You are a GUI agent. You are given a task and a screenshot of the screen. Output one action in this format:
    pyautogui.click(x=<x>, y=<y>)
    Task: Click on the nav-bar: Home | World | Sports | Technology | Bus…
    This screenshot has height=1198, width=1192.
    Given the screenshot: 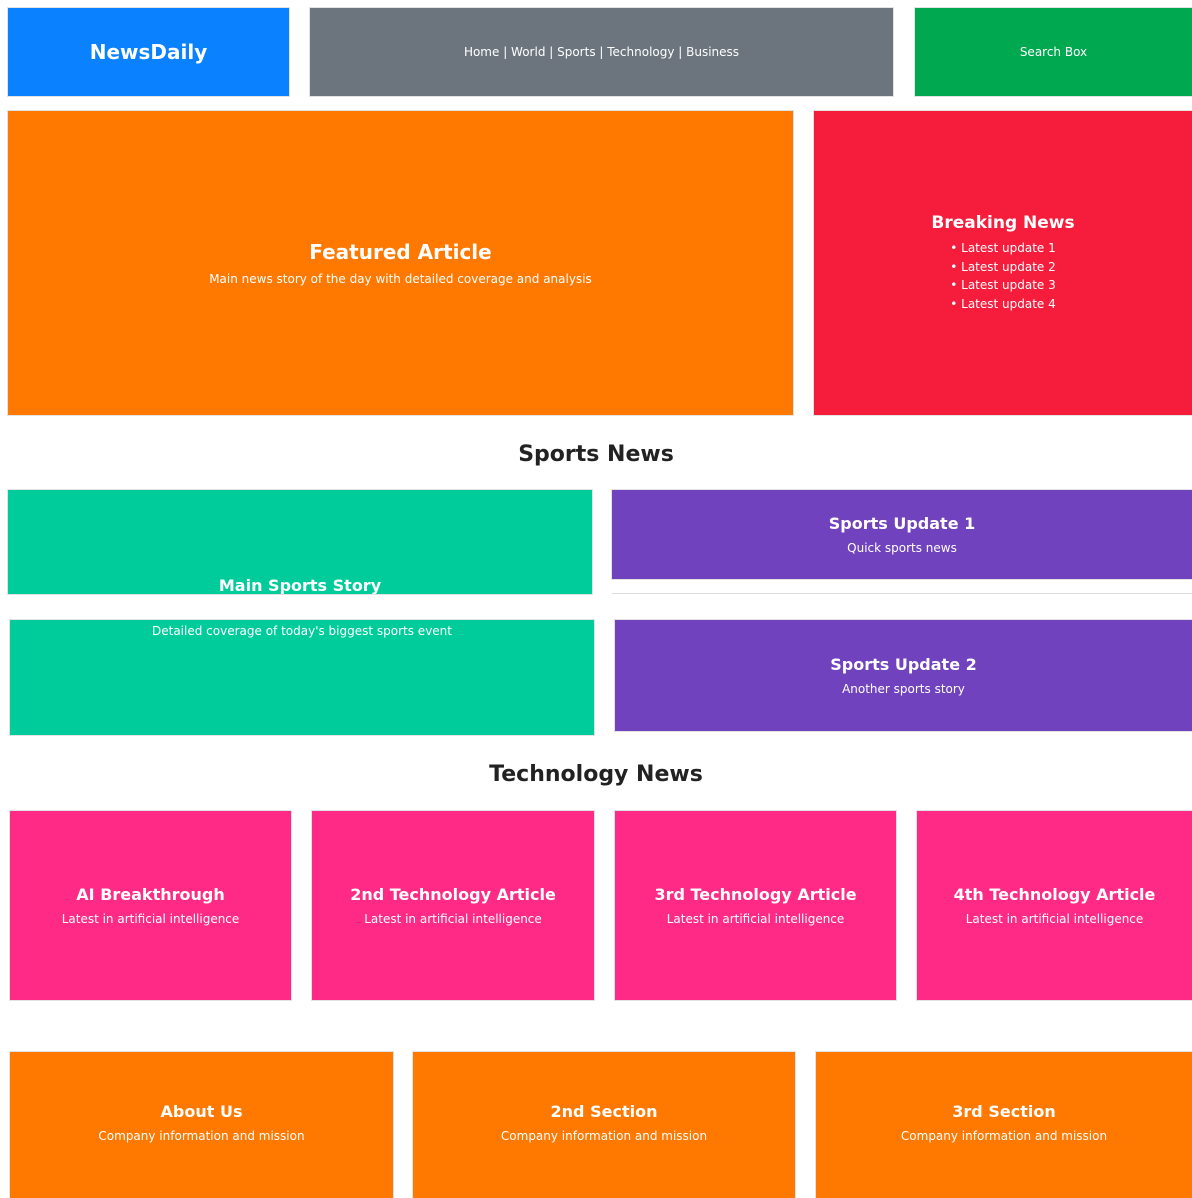 What is the action you would take?
    pyautogui.click(x=601, y=52)
    